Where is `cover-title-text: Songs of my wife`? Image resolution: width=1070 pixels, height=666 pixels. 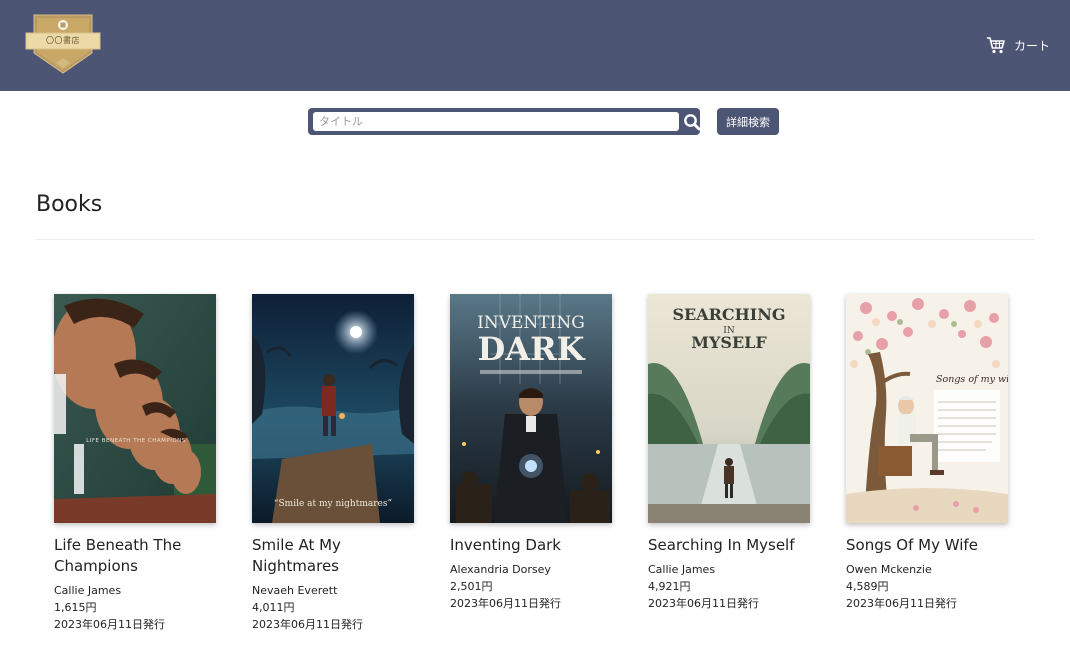 cover-title-text: Songs of my wife is located at coordinates (972, 379).